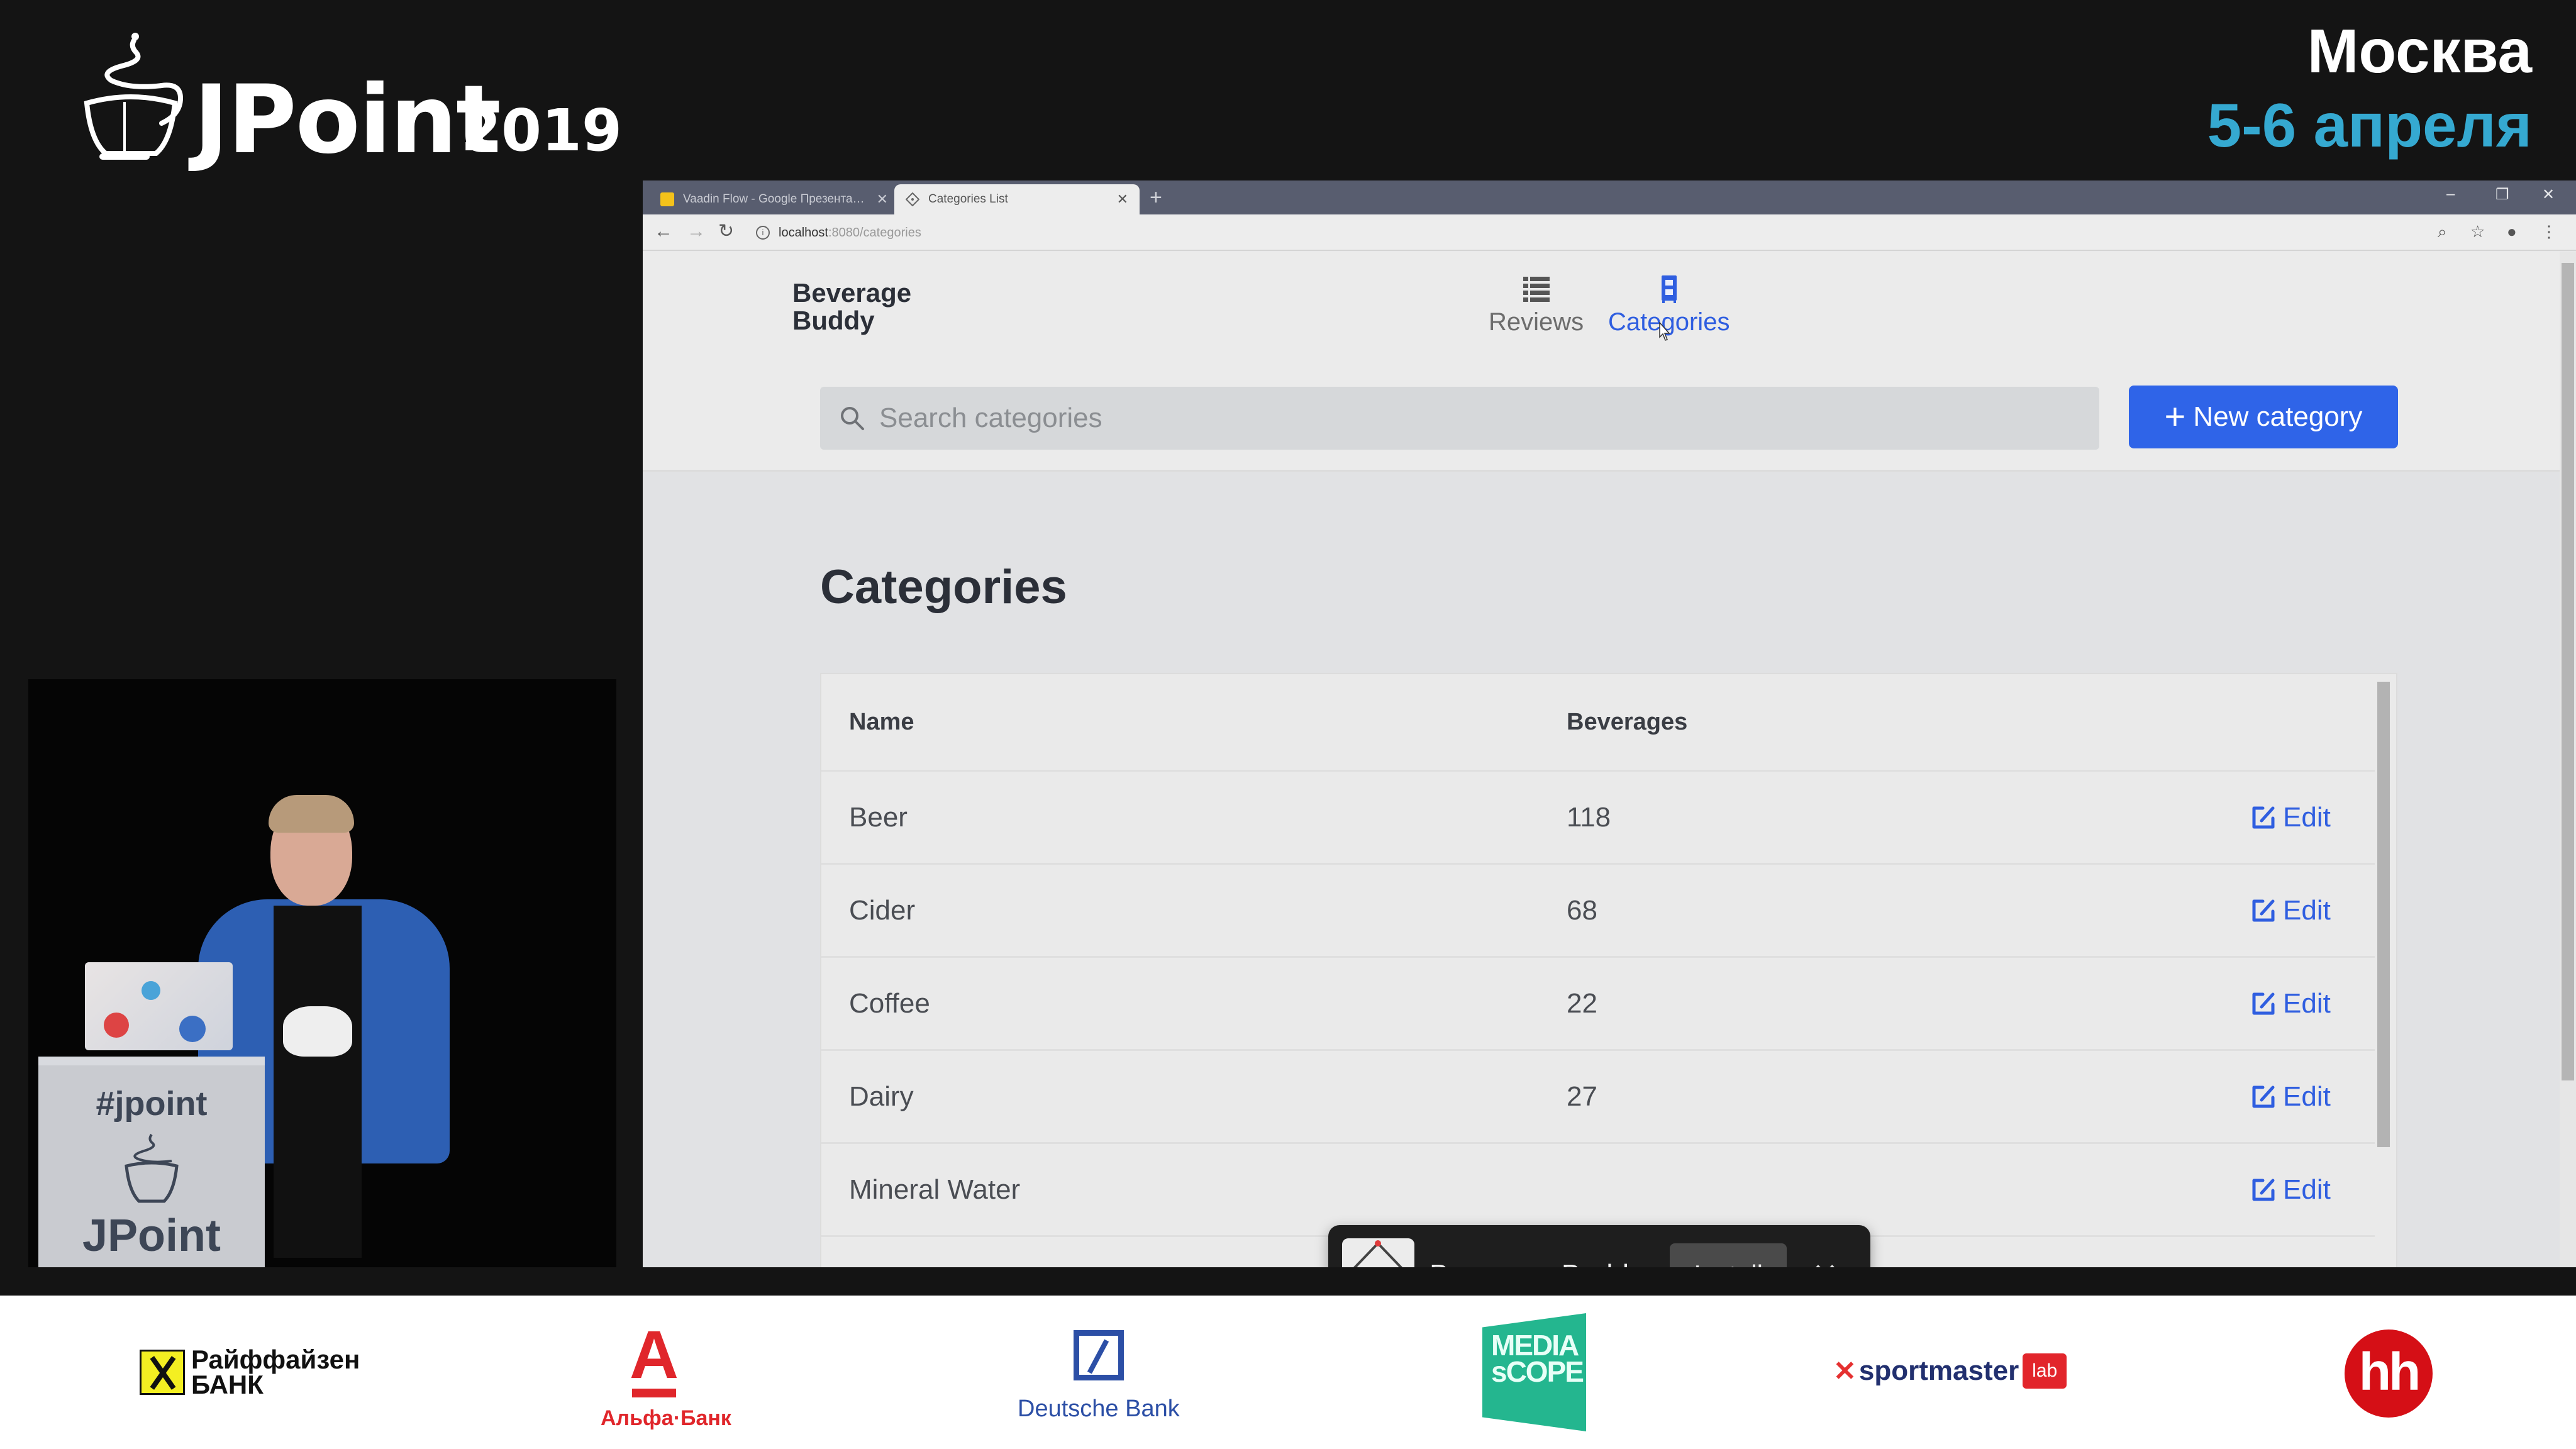  I want to click on table-row: Beer 118 Edit, so click(1598, 818).